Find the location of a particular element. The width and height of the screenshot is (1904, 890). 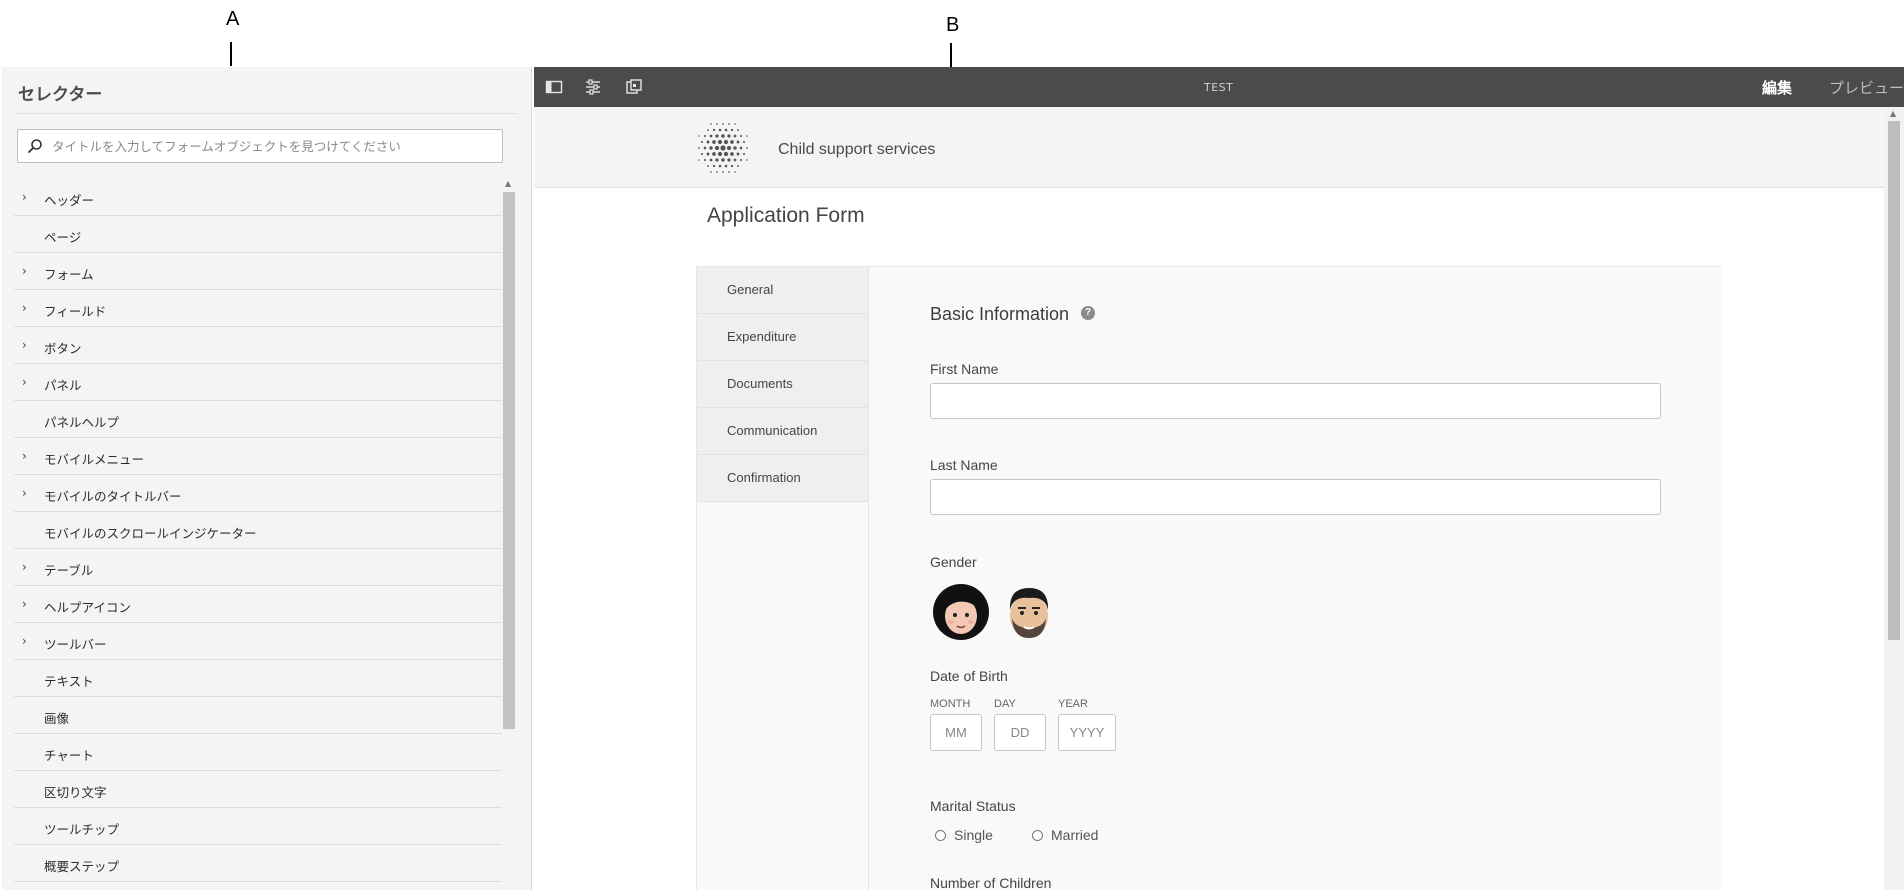

selector-tree-item-label: パネル is located at coordinates (63, 385).